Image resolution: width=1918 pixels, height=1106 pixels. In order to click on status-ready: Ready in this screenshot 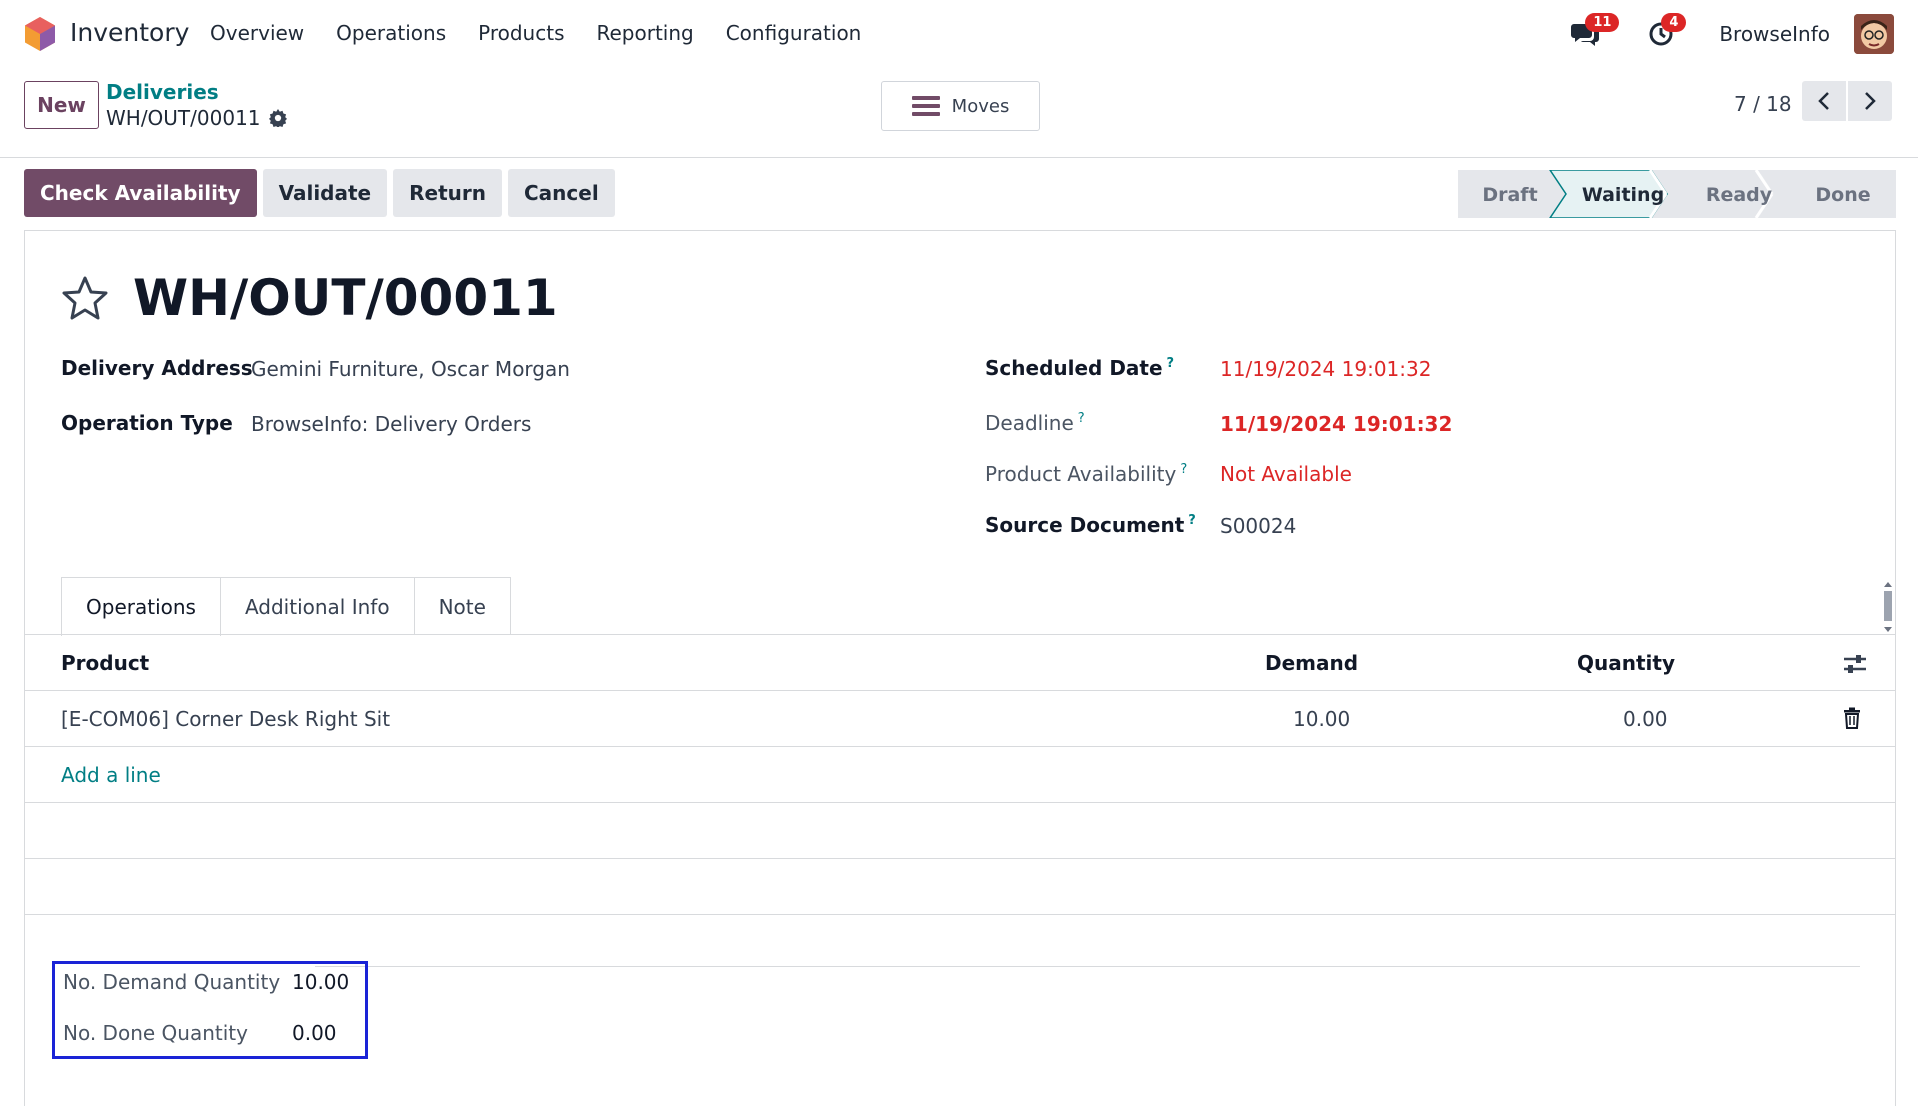, I will do `click(1739, 195)`.